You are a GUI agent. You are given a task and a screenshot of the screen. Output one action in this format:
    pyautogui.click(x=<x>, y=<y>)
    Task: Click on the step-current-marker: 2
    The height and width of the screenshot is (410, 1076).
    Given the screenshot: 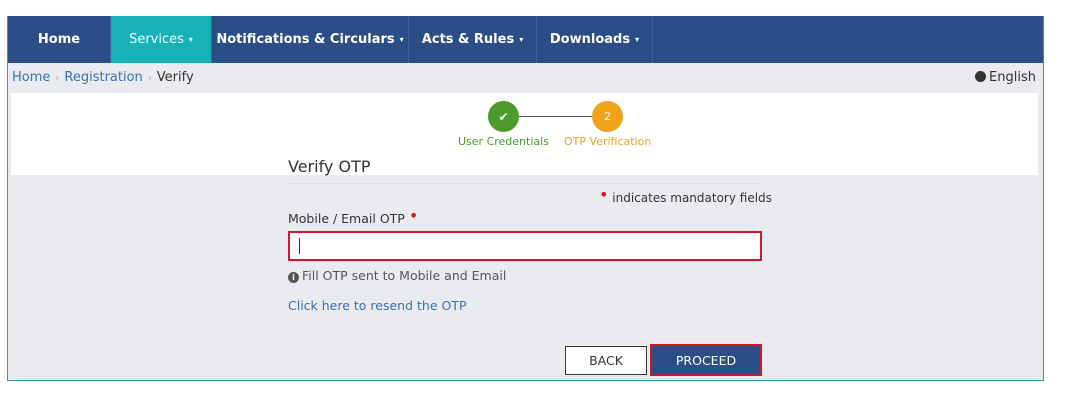 What is the action you would take?
    pyautogui.click(x=607, y=116)
    